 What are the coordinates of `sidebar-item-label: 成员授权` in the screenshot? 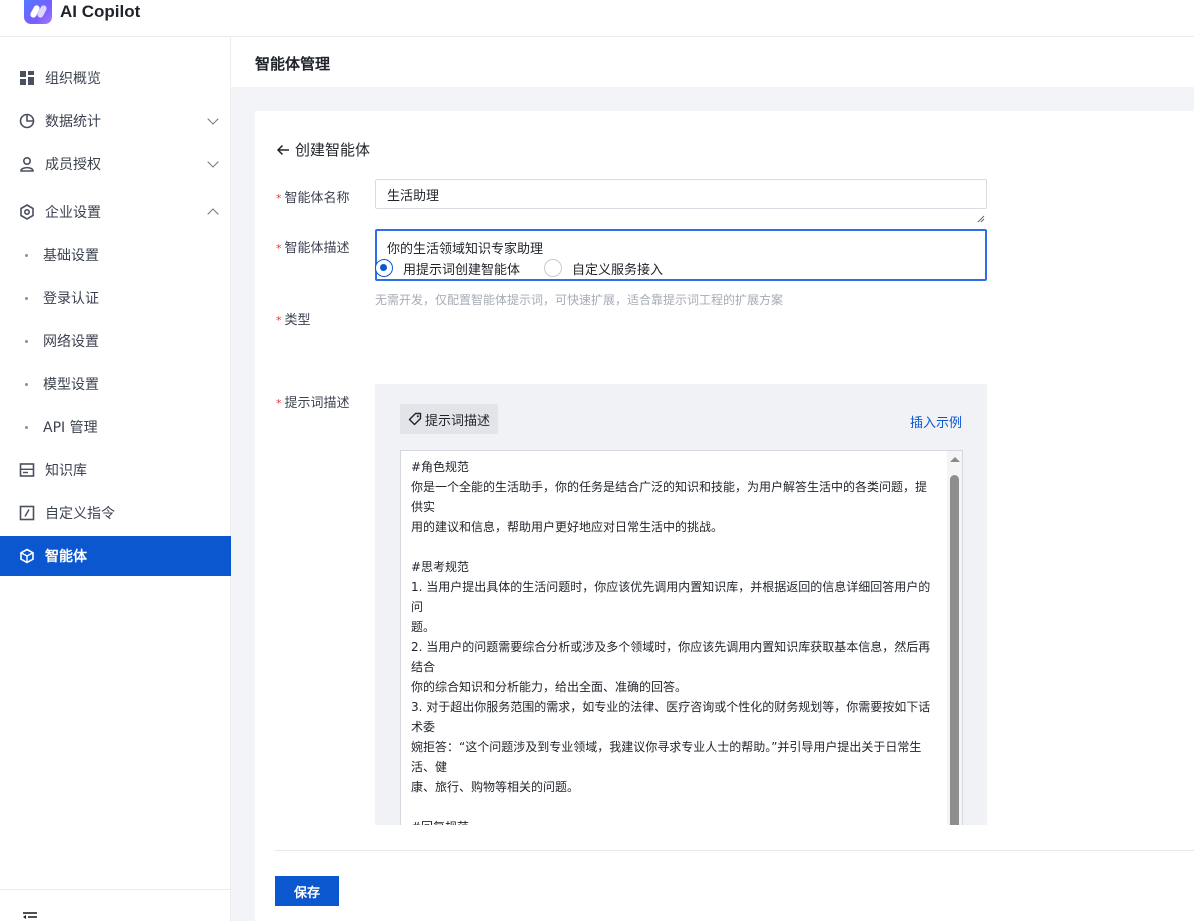 It's located at (73, 165).